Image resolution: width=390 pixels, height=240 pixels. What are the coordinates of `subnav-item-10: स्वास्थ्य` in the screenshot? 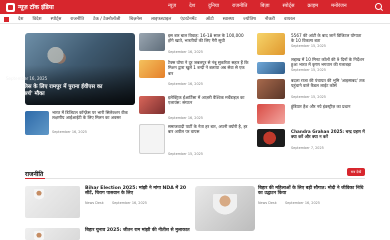 It's located at (228, 19).